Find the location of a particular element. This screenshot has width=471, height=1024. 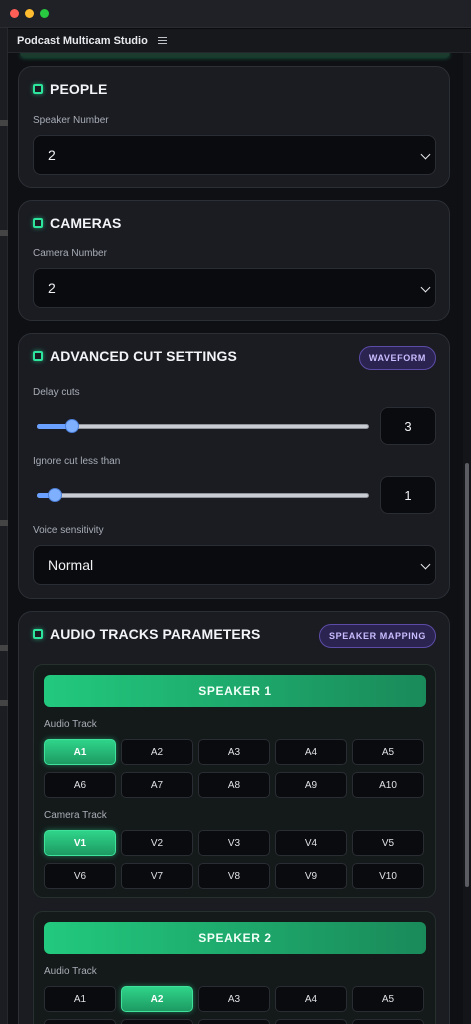

speaker-number-value: 2 is located at coordinates (52, 155).